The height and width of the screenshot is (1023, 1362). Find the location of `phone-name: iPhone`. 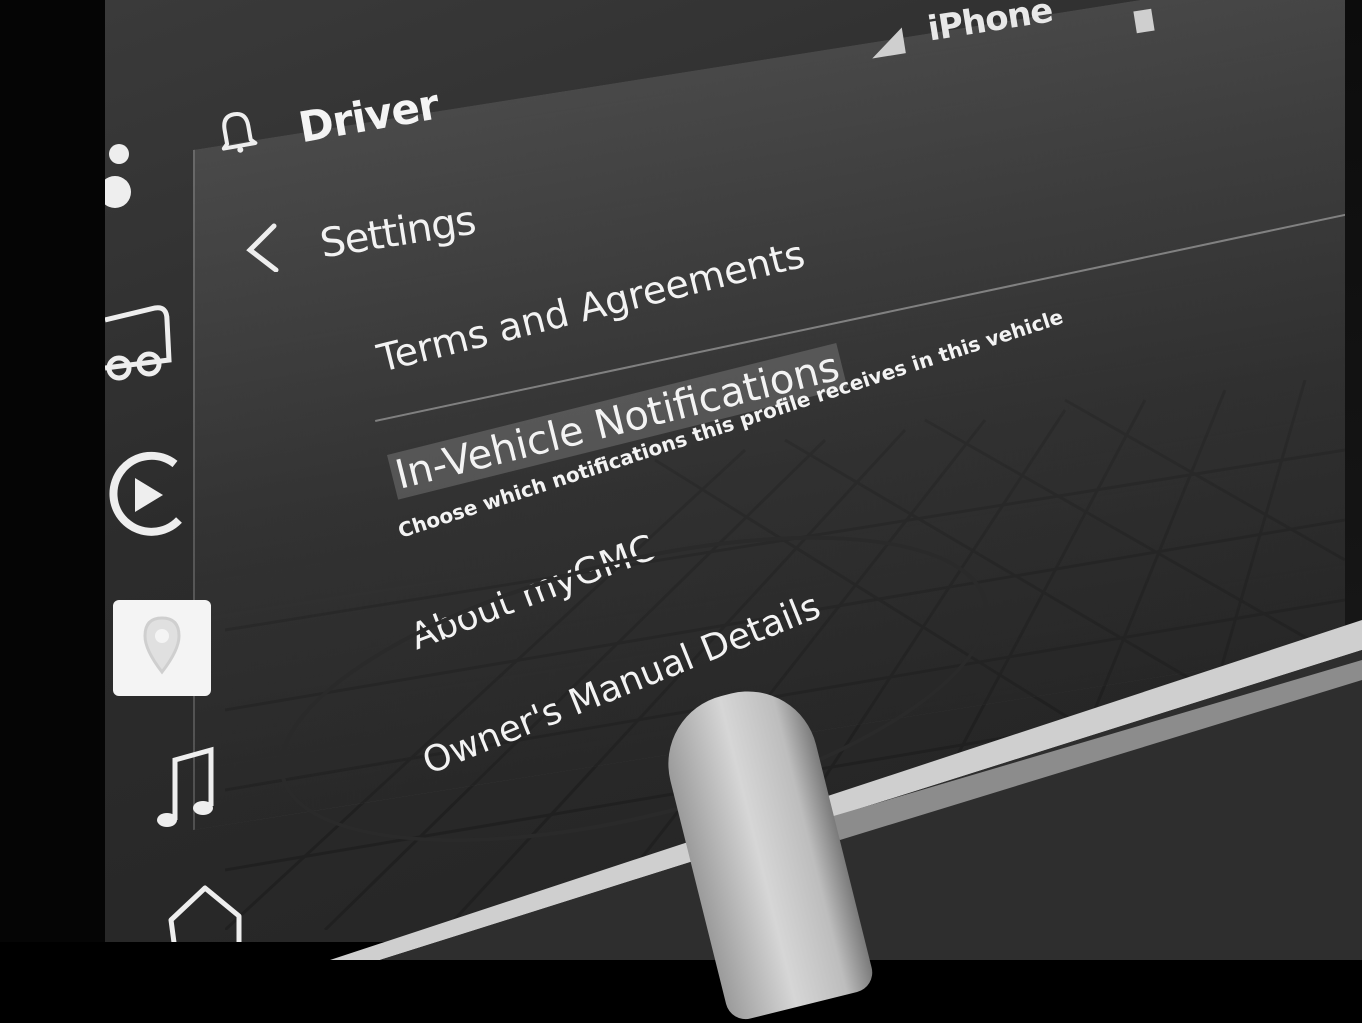

phone-name: iPhone is located at coordinates (990, 25).